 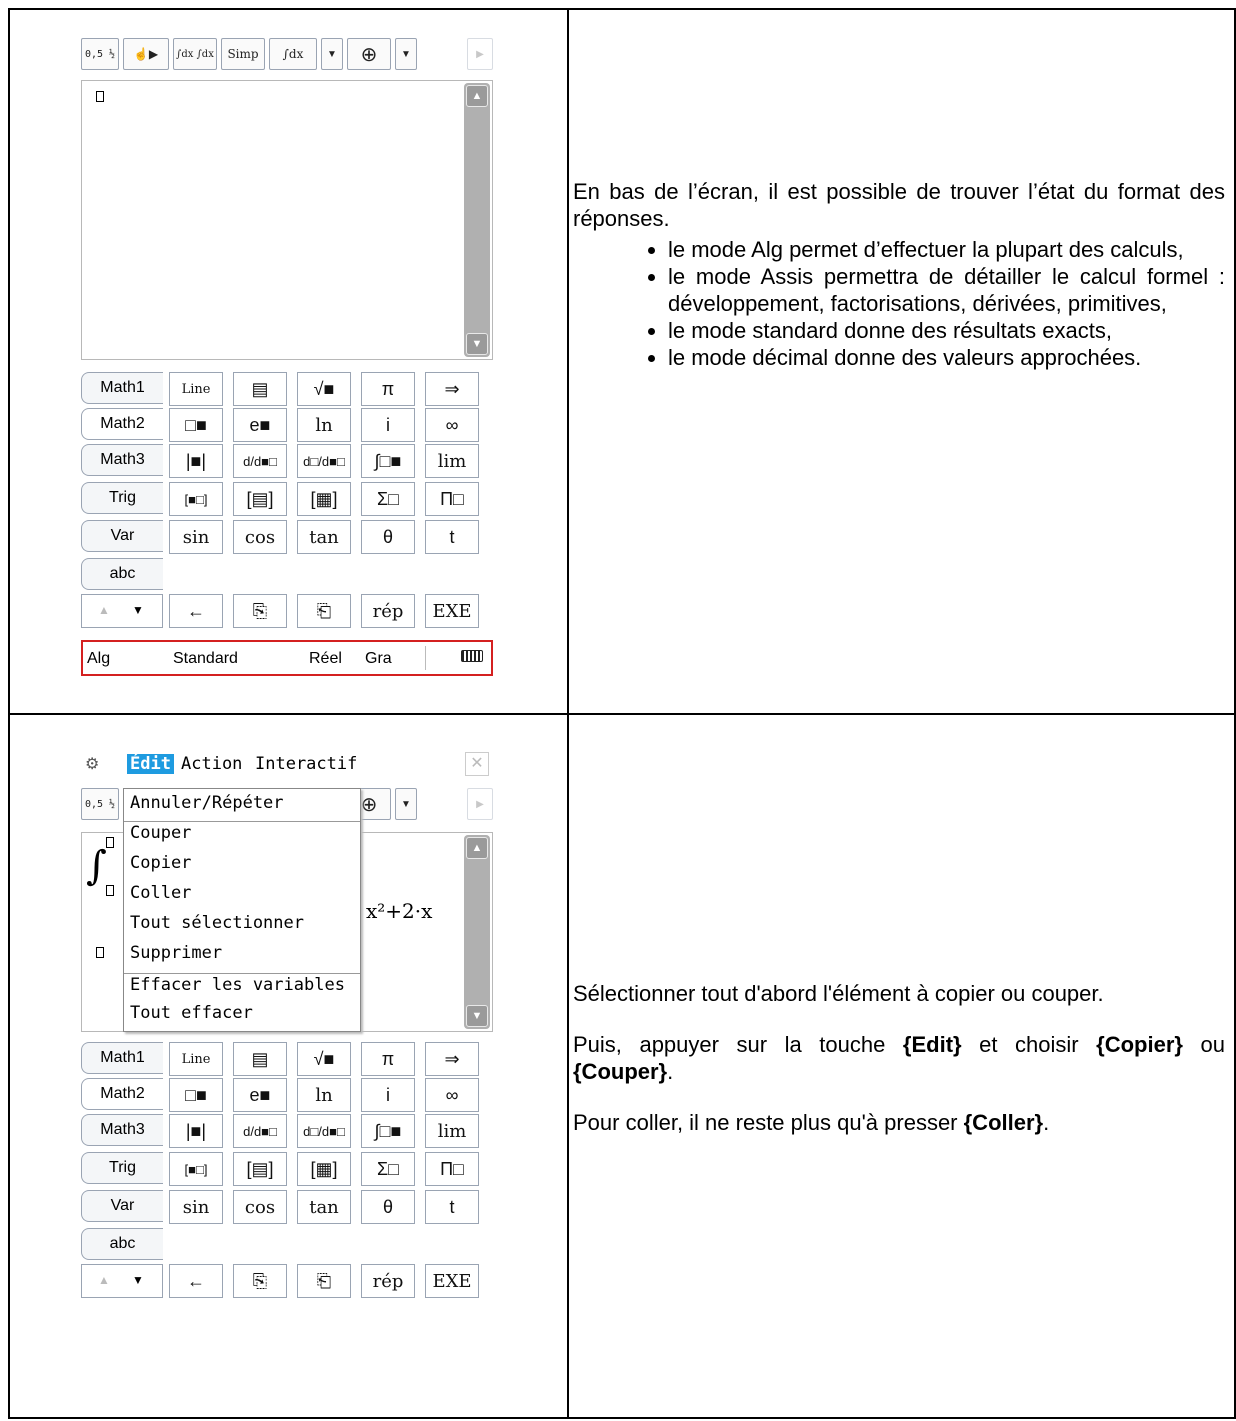 I want to click on menu-item-undo-redo: Annuler/Répéter, so click(x=207, y=803).